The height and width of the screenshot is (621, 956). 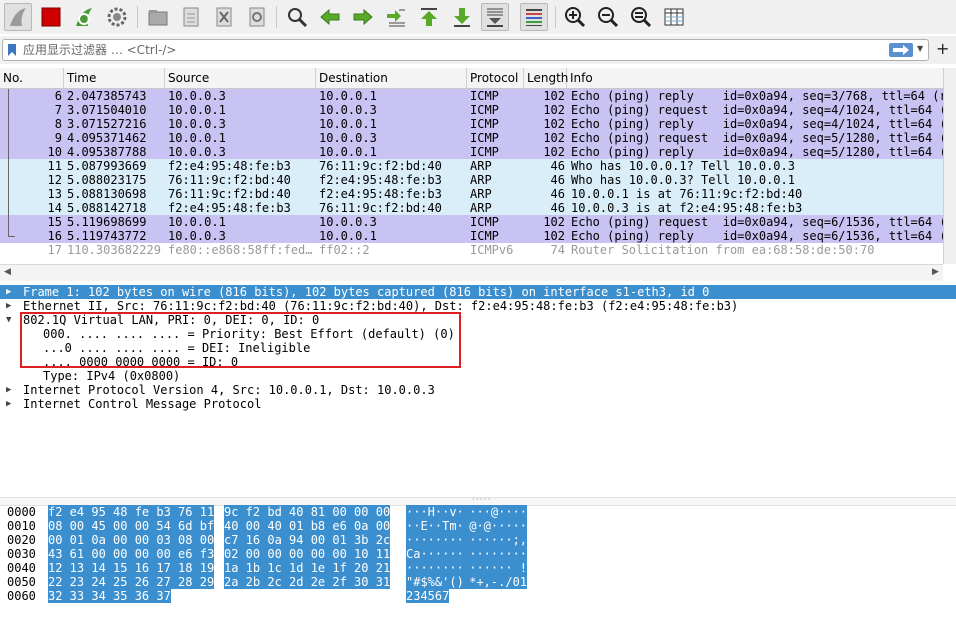 What do you see at coordinates (495, 526) in the screenshot?
I see `ascii-bytes: @·@·····` at bounding box center [495, 526].